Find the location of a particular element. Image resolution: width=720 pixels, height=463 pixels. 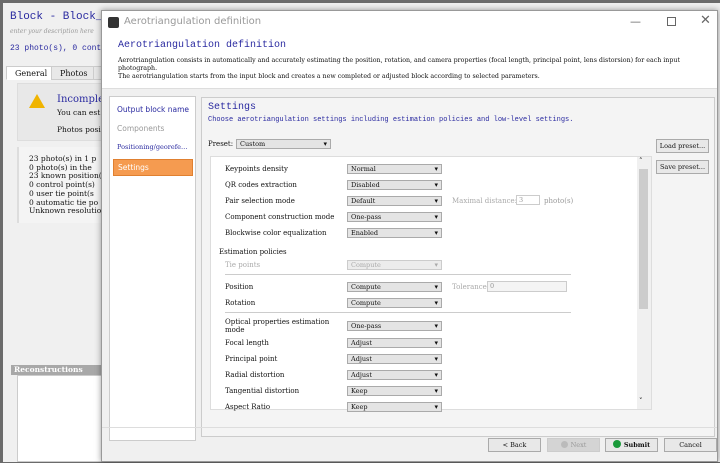

tangential-distortion-label: Tangential distortion is located at coordinates (262, 391).